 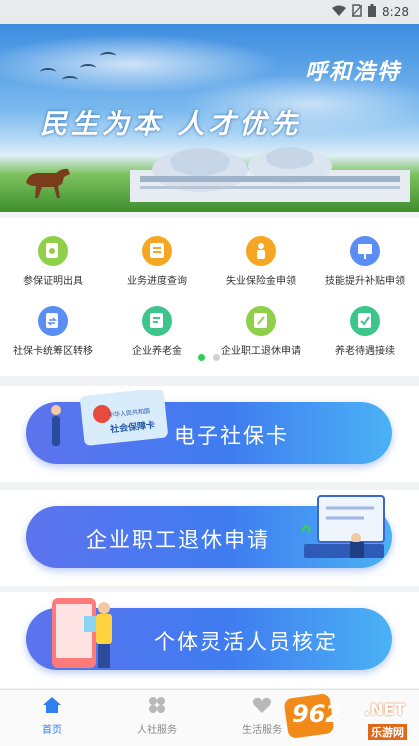 I want to click on watermark-subtitle: 乐游网, so click(x=387, y=732).